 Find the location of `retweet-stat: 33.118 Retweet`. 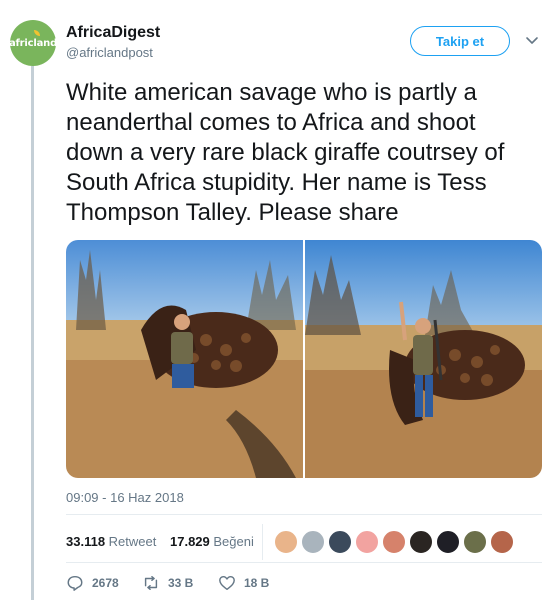

retweet-stat: 33.118 Retweet is located at coordinates (111, 541).